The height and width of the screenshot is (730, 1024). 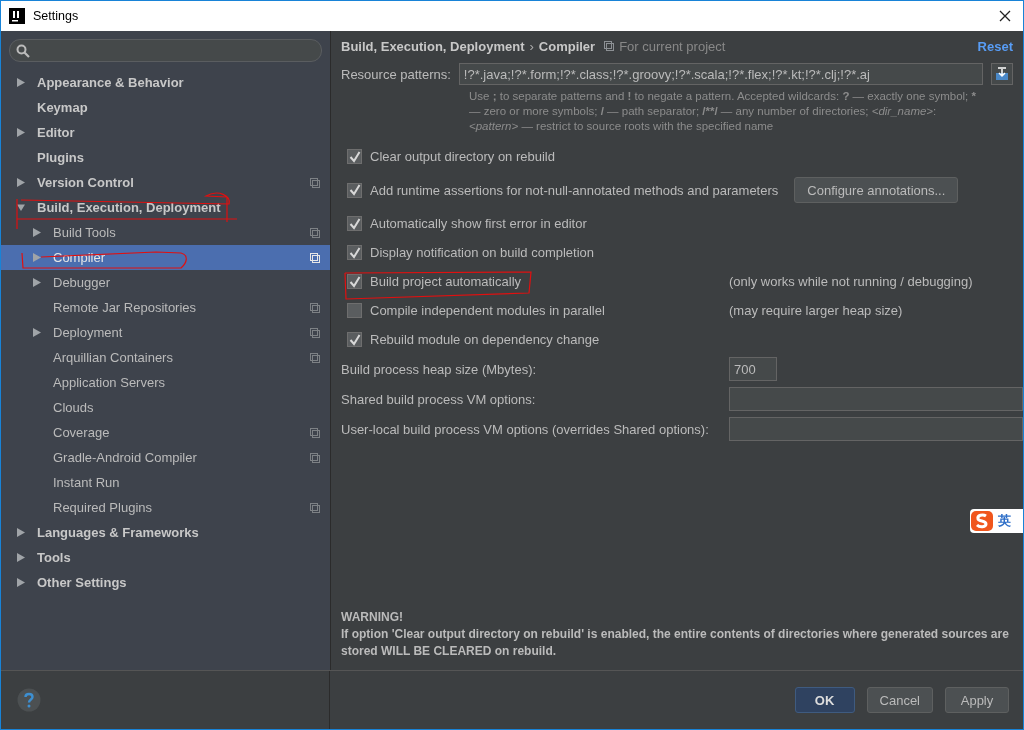 What do you see at coordinates (165, 332) in the screenshot?
I see `tree-item: Deployment` at bounding box center [165, 332].